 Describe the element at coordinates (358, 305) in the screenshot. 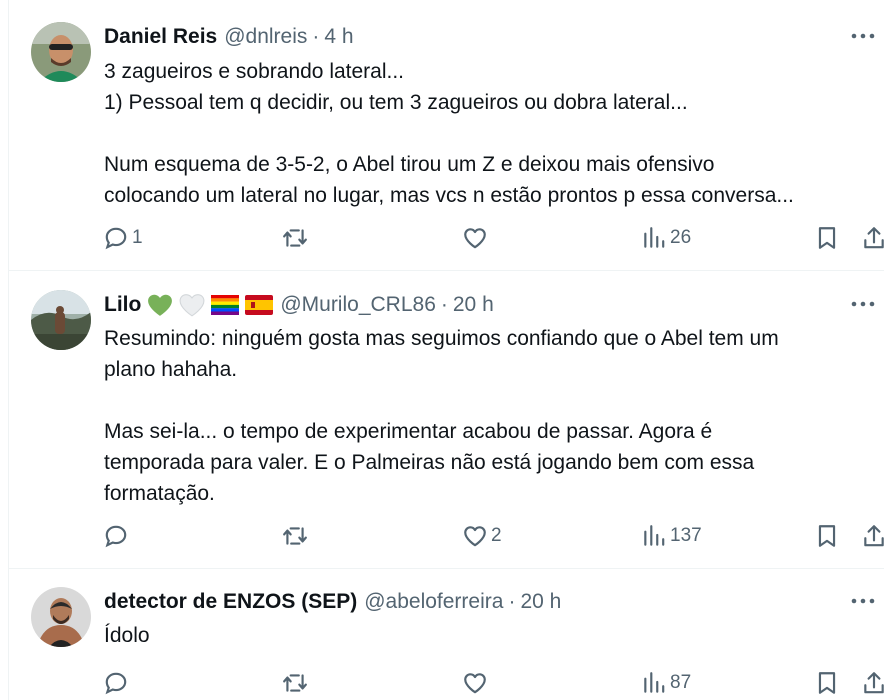

I see `user-handle: @Murilo_CRL86` at that location.